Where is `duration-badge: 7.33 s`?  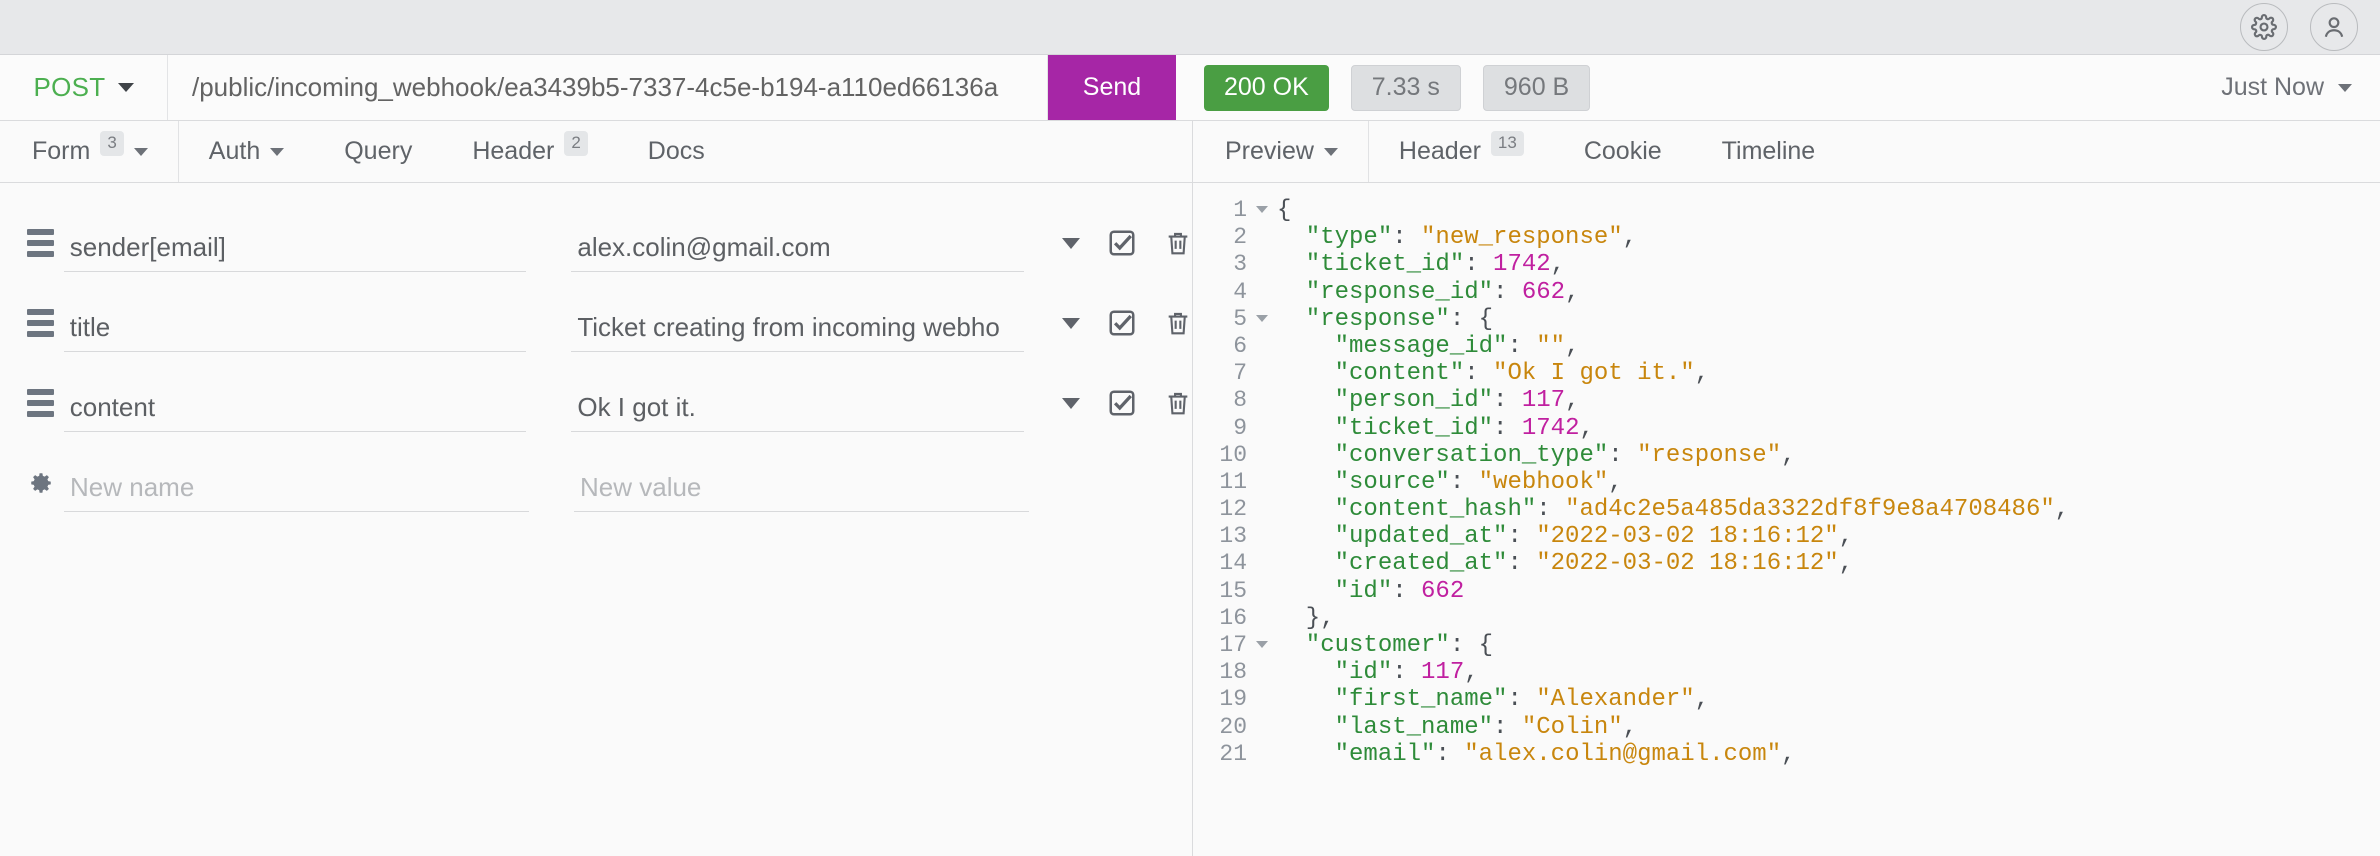
duration-badge: 7.33 s is located at coordinates (1405, 87).